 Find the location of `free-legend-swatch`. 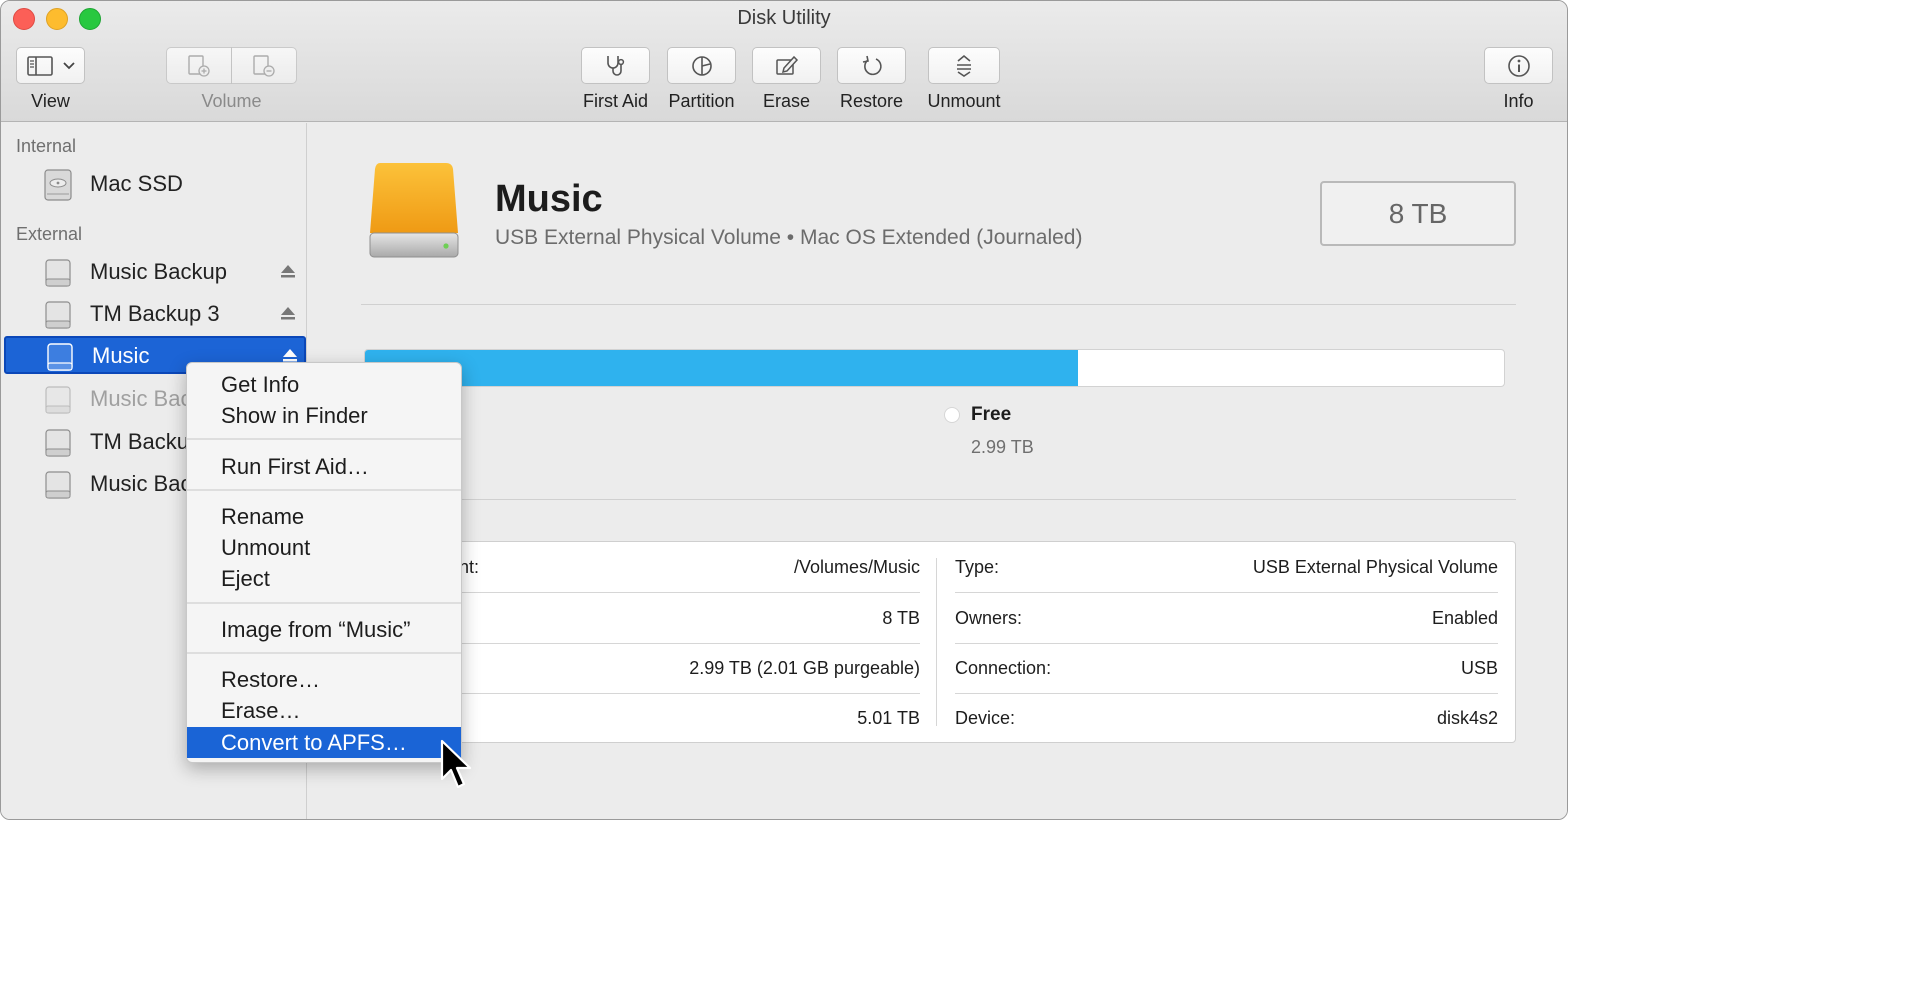

free-legend-swatch is located at coordinates (952, 415).